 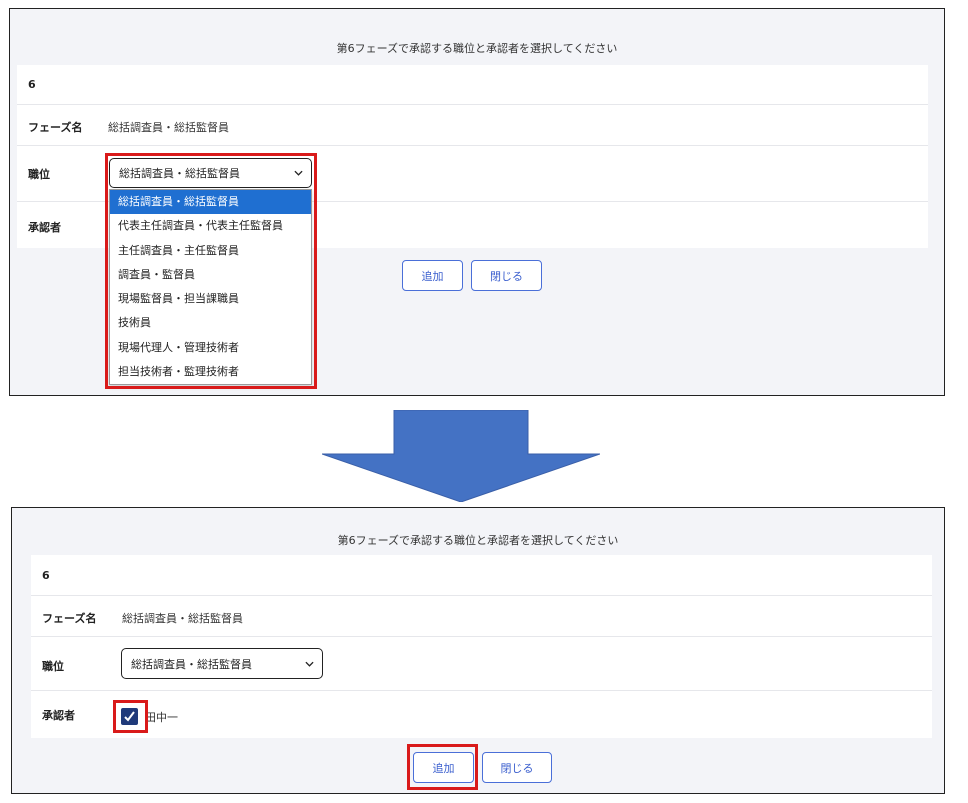 I want to click on position-select-value: 総括調査員・総括監督員, so click(x=191, y=664).